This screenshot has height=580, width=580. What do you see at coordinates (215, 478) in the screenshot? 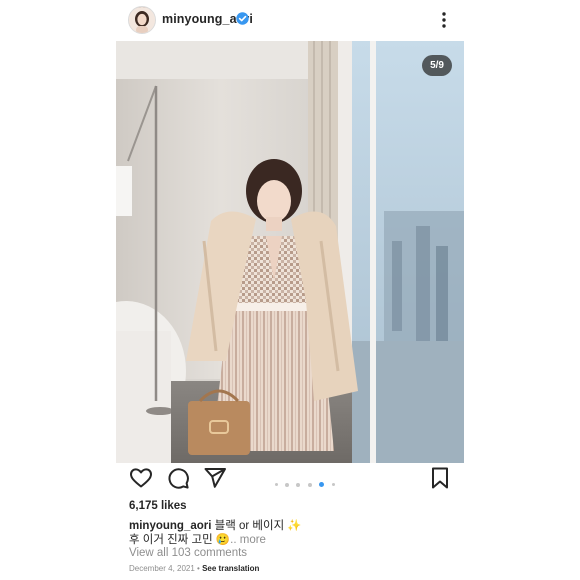
I see `send-icon` at bounding box center [215, 478].